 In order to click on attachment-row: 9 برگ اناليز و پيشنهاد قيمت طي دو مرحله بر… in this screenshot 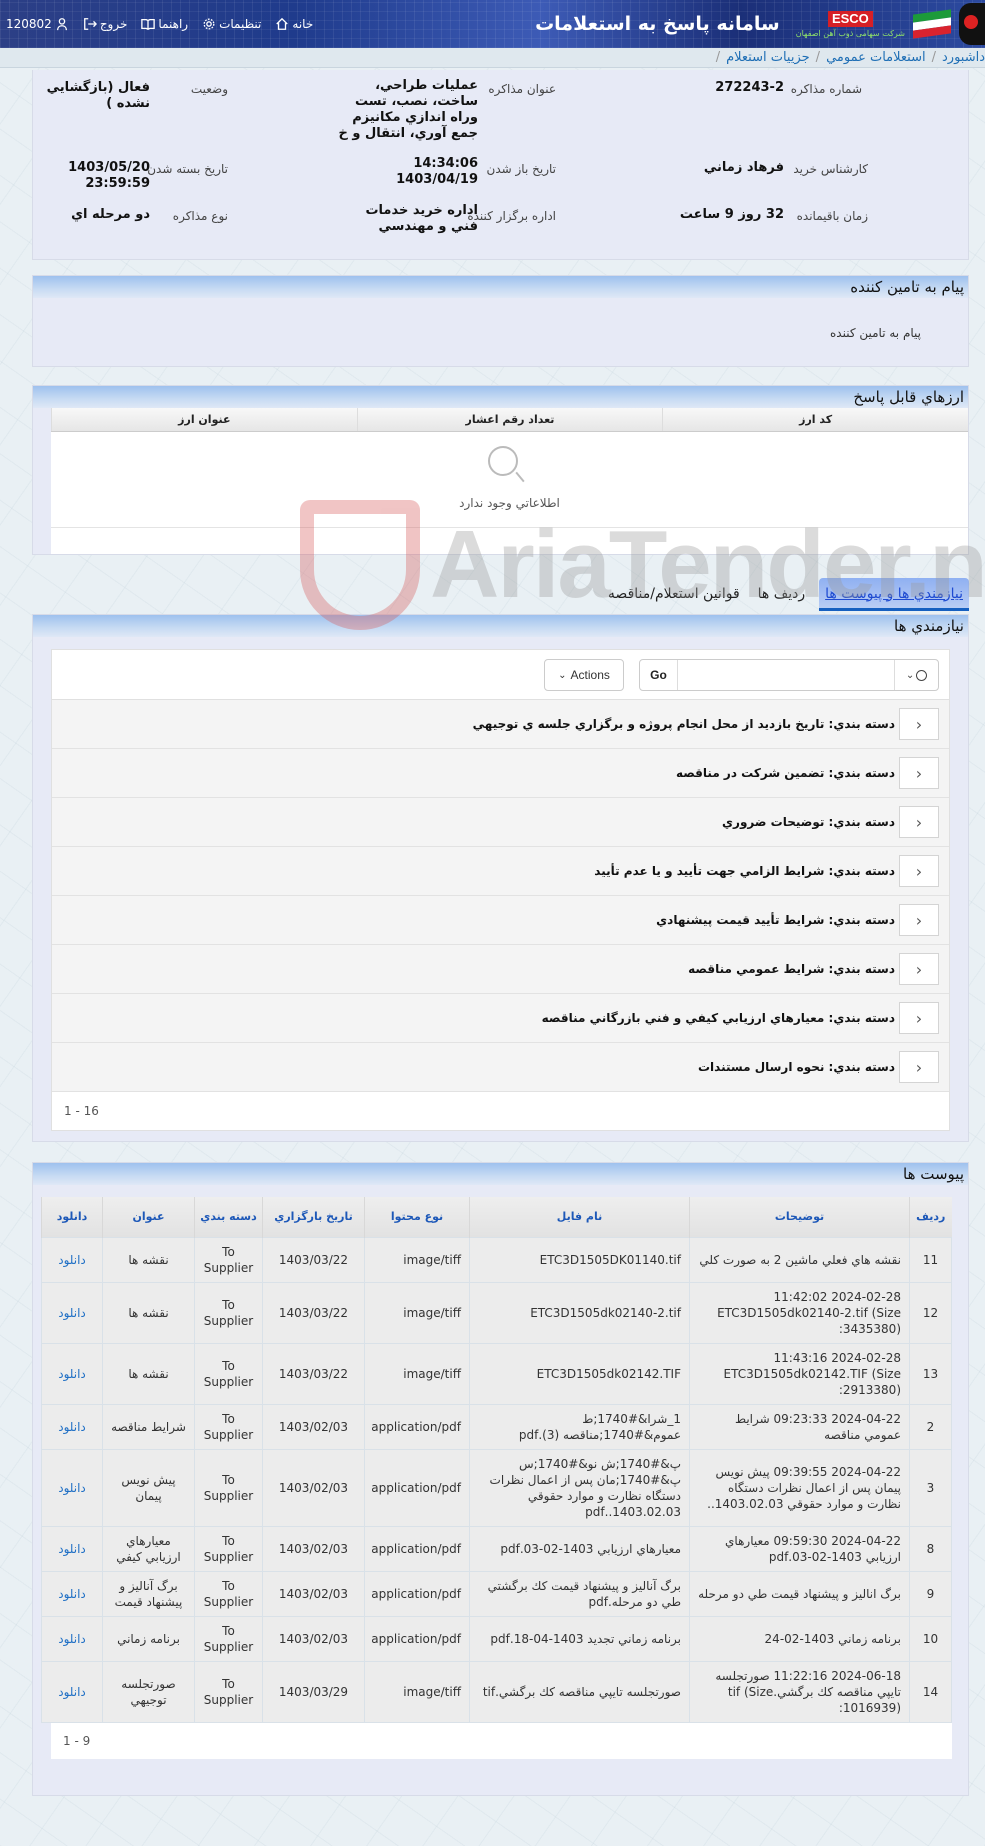, I will do `click(496, 1593)`.